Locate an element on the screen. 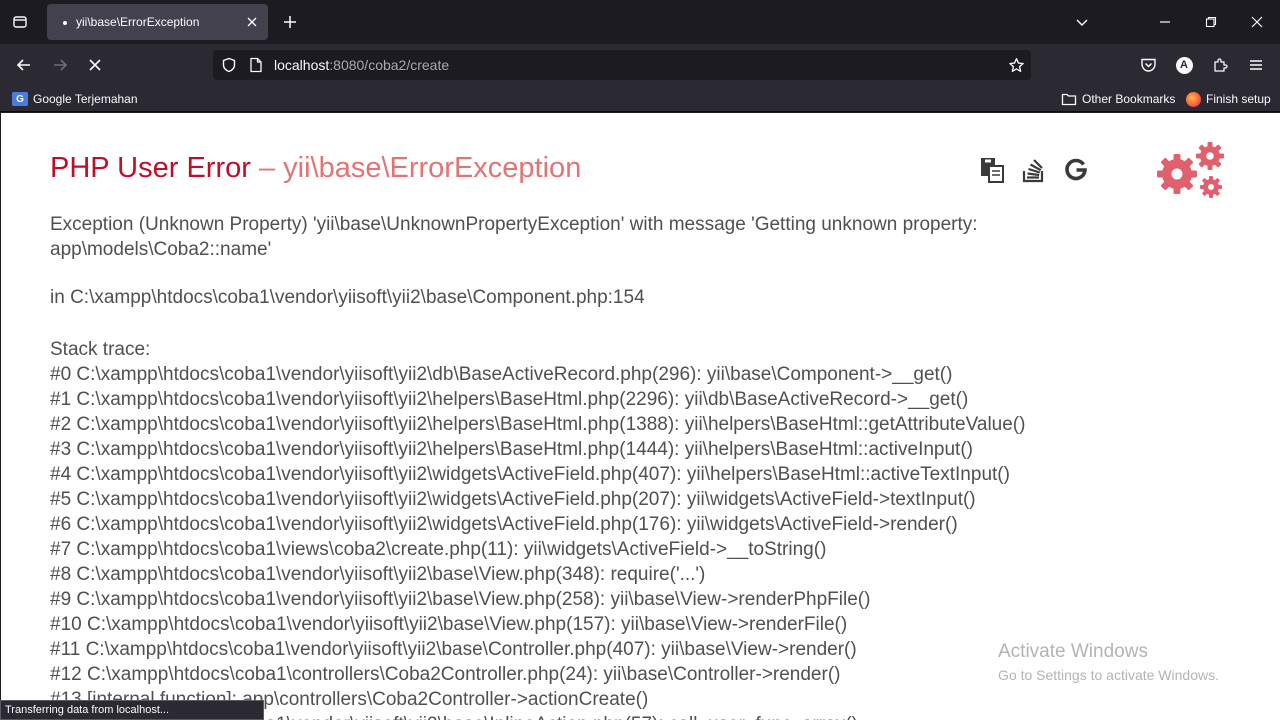 This screenshot has width=1280, height=720. navigation-toolbar: localhost:8080/coba2/create A is located at coordinates (640, 65).